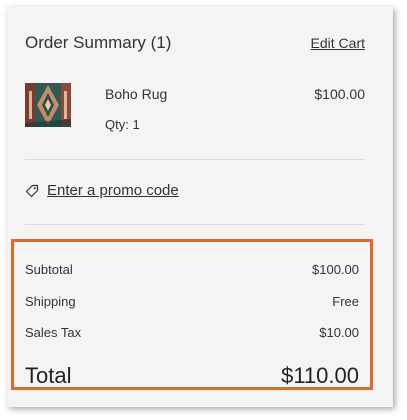  I want to click on sales-tax-label: Sales Tax, so click(53, 332).